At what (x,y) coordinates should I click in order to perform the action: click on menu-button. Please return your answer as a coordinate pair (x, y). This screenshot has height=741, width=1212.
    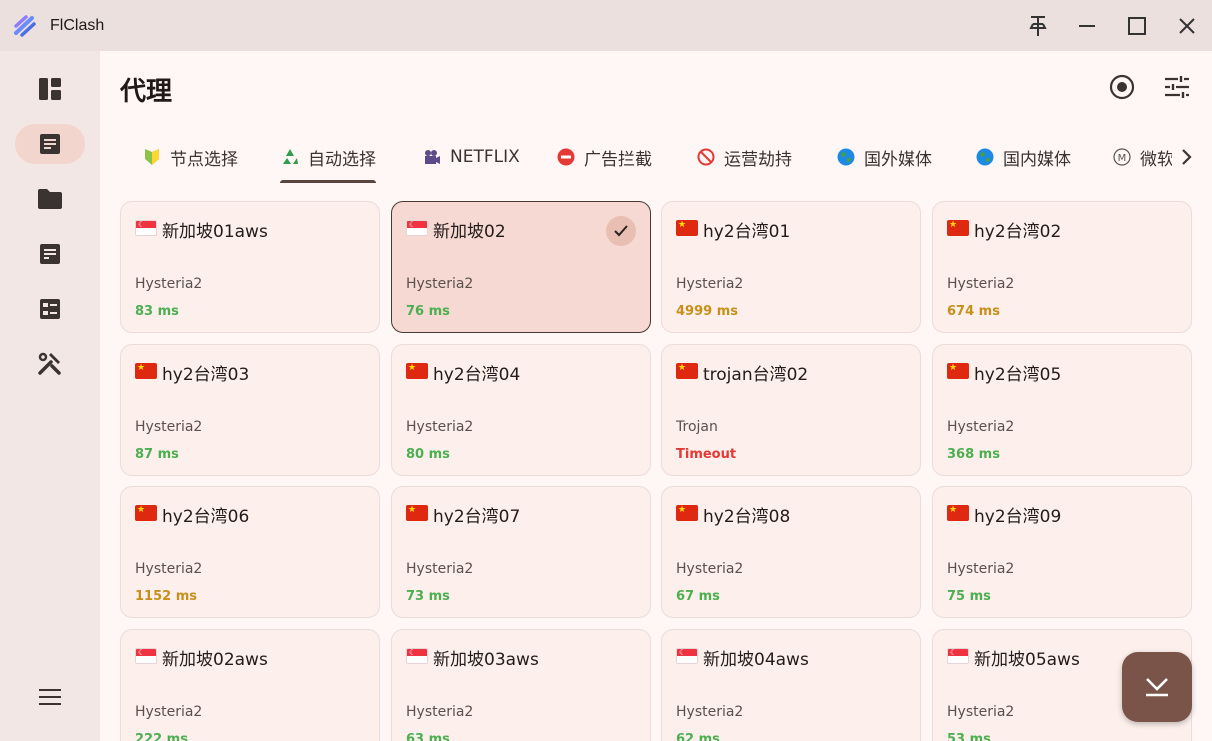
    Looking at the image, I should click on (50, 697).